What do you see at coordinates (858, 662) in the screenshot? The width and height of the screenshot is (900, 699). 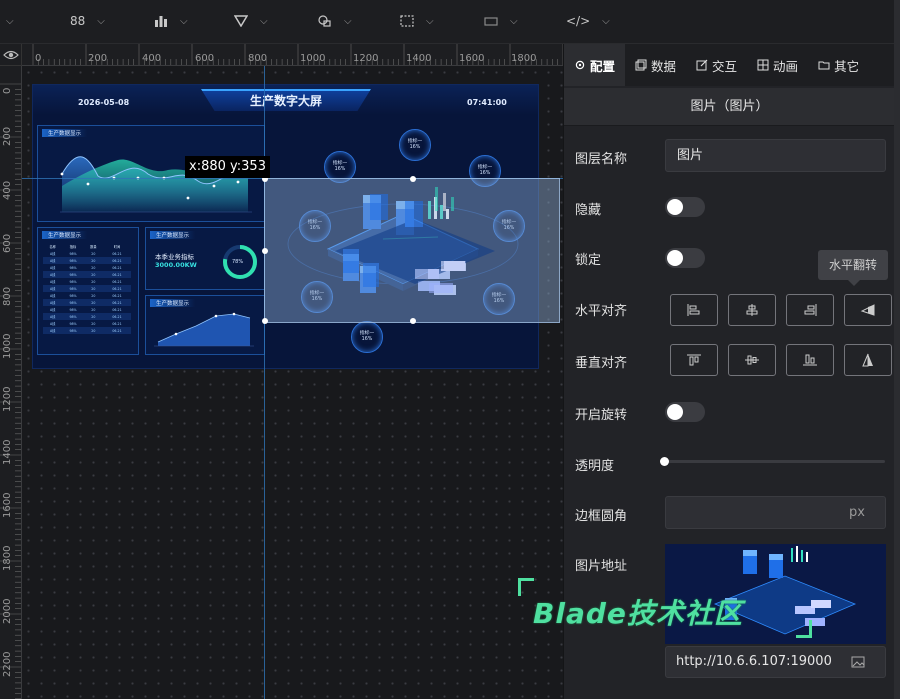 I see `image-icon` at bounding box center [858, 662].